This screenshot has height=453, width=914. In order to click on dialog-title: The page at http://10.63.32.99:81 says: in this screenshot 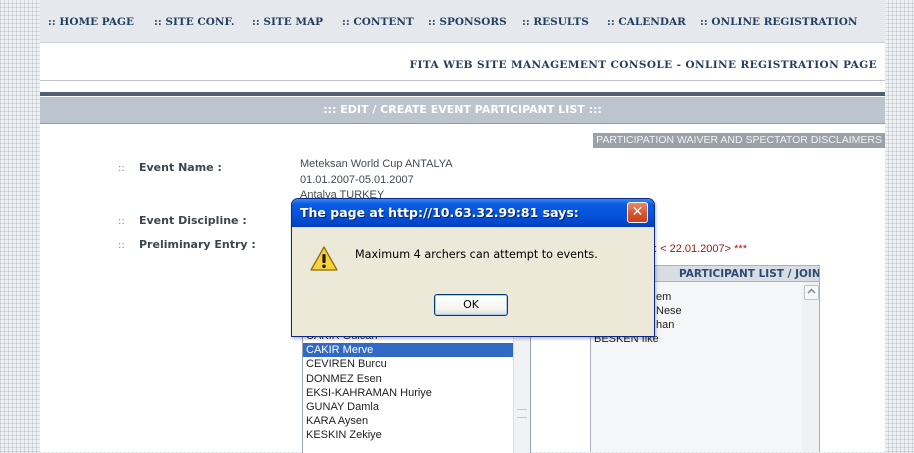, I will do `click(439, 212)`.